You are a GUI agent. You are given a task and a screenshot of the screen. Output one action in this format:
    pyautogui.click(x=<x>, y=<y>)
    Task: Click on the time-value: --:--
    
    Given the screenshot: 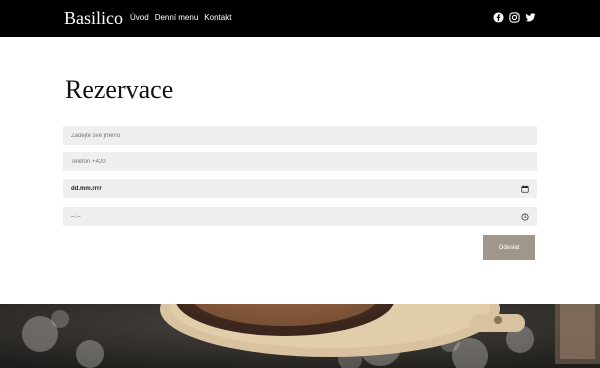 What is the action you would take?
    pyautogui.click(x=76, y=216)
    